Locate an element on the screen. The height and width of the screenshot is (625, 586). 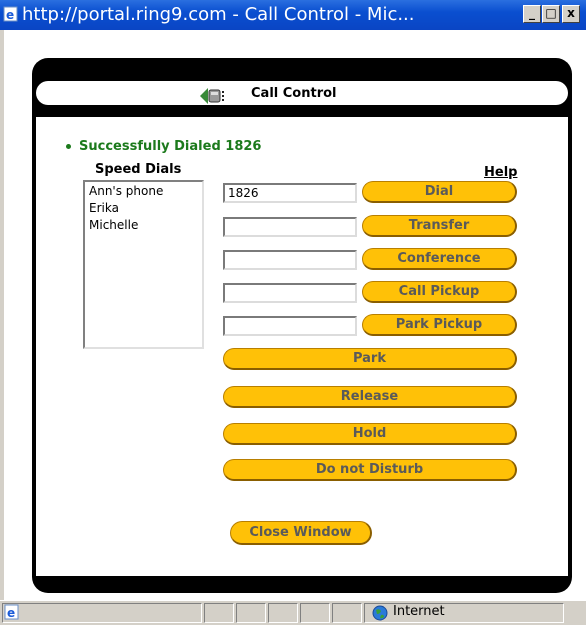
speed-dial-item: Erika is located at coordinates (143, 208).